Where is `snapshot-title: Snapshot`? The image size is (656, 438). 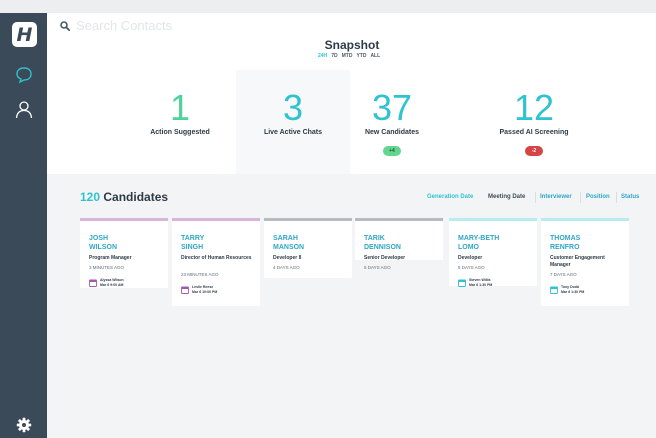
snapshot-title: Snapshot is located at coordinates (352, 45).